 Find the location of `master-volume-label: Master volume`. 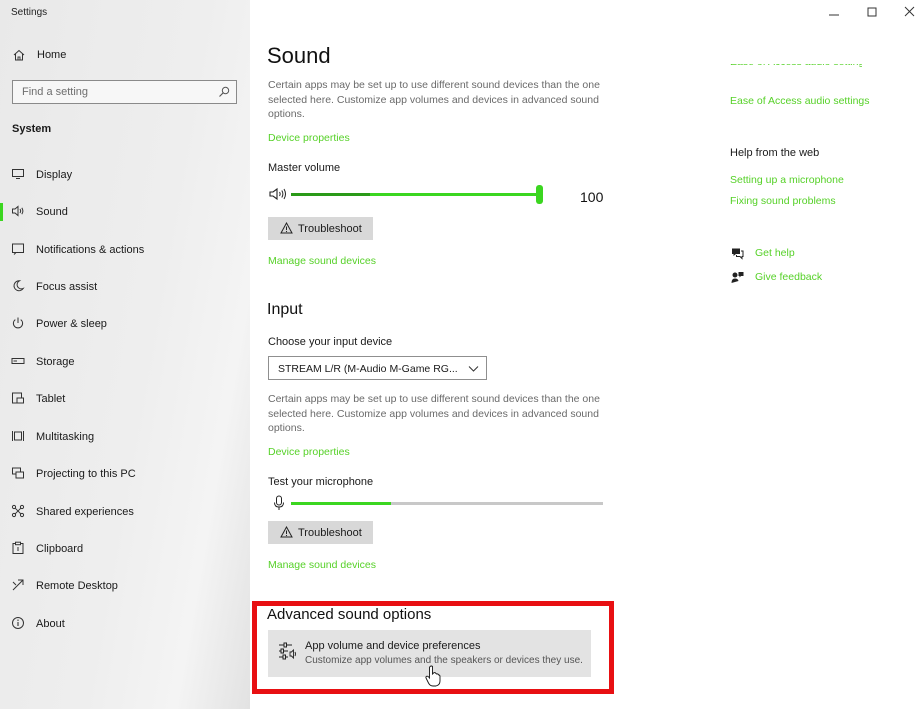

master-volume-label: Master volume is located at coordinates (304, 168).